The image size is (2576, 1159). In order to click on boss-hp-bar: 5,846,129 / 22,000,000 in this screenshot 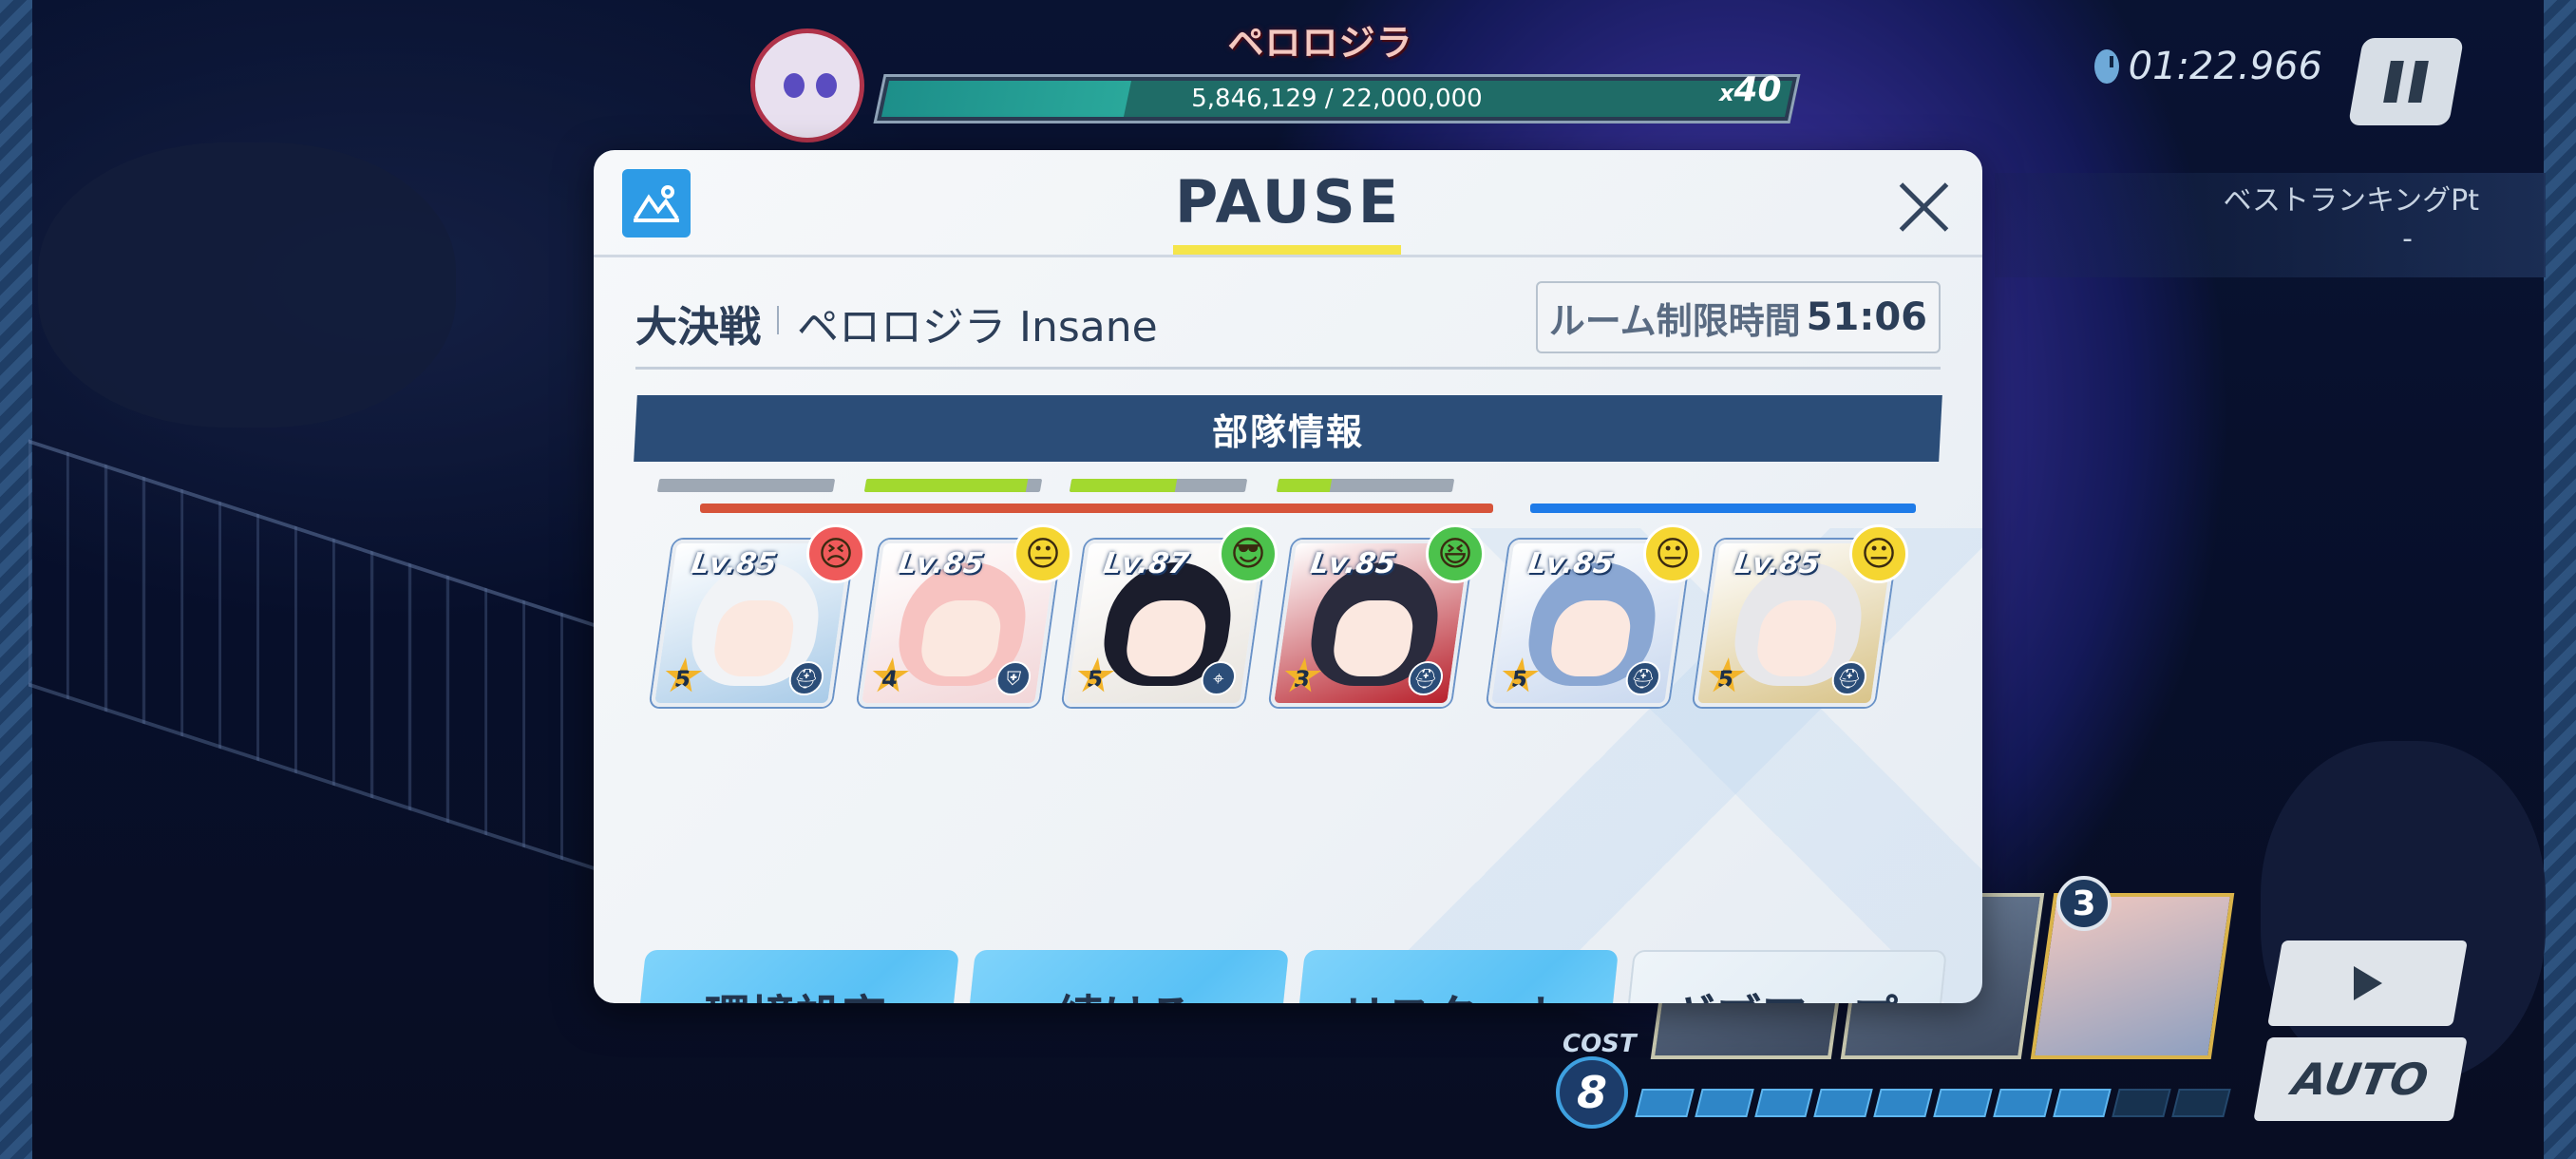, I will do `click(1337, 99)`.